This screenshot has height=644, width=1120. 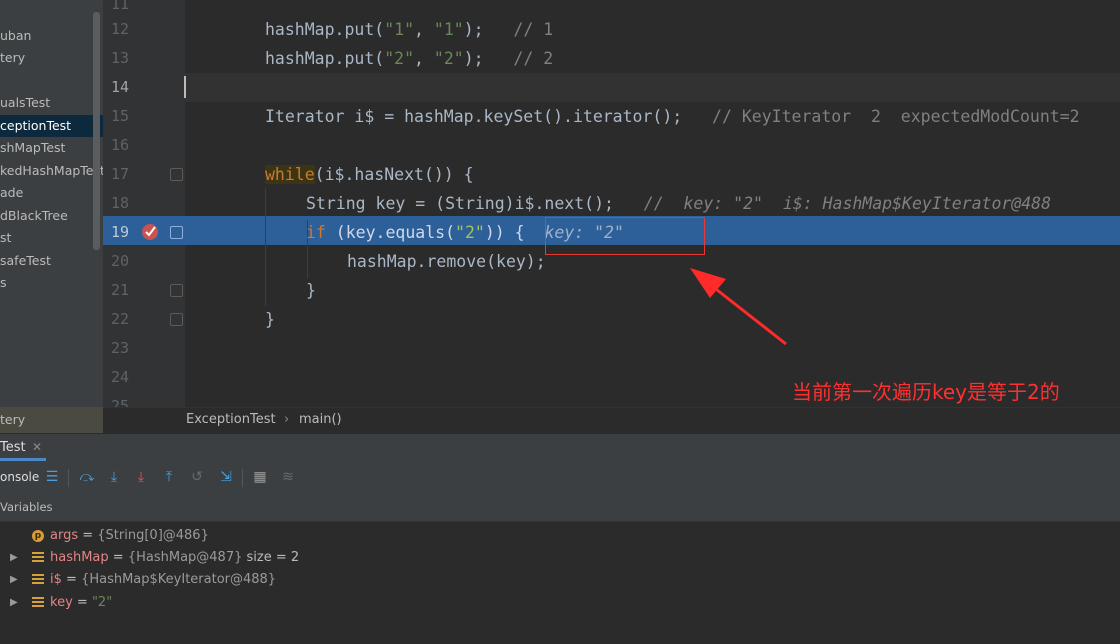 I want to click on variables-header: Variables, so click(x=560, y=509).